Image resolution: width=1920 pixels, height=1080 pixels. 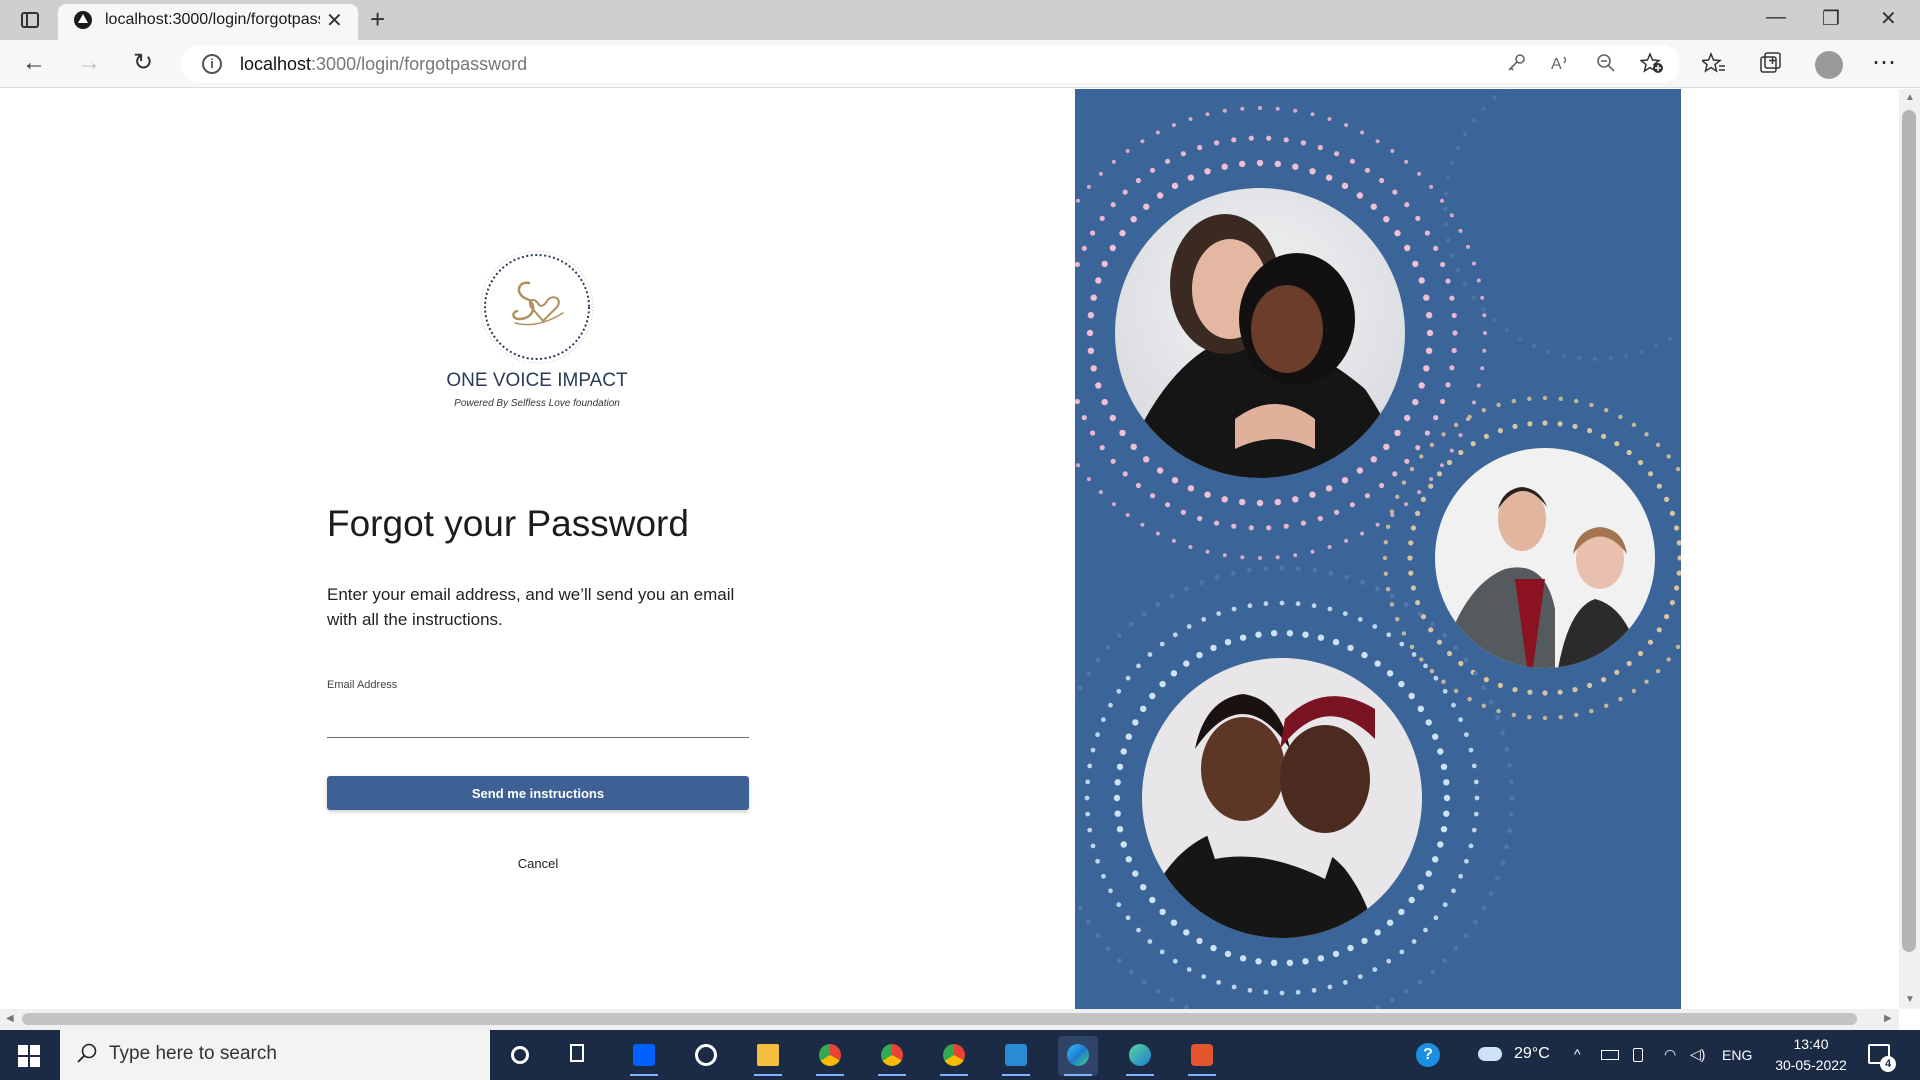 What do you see at coordinates (29, 1056) in the screenshot?
I see `start-button` at bounding box center [29, 1056].